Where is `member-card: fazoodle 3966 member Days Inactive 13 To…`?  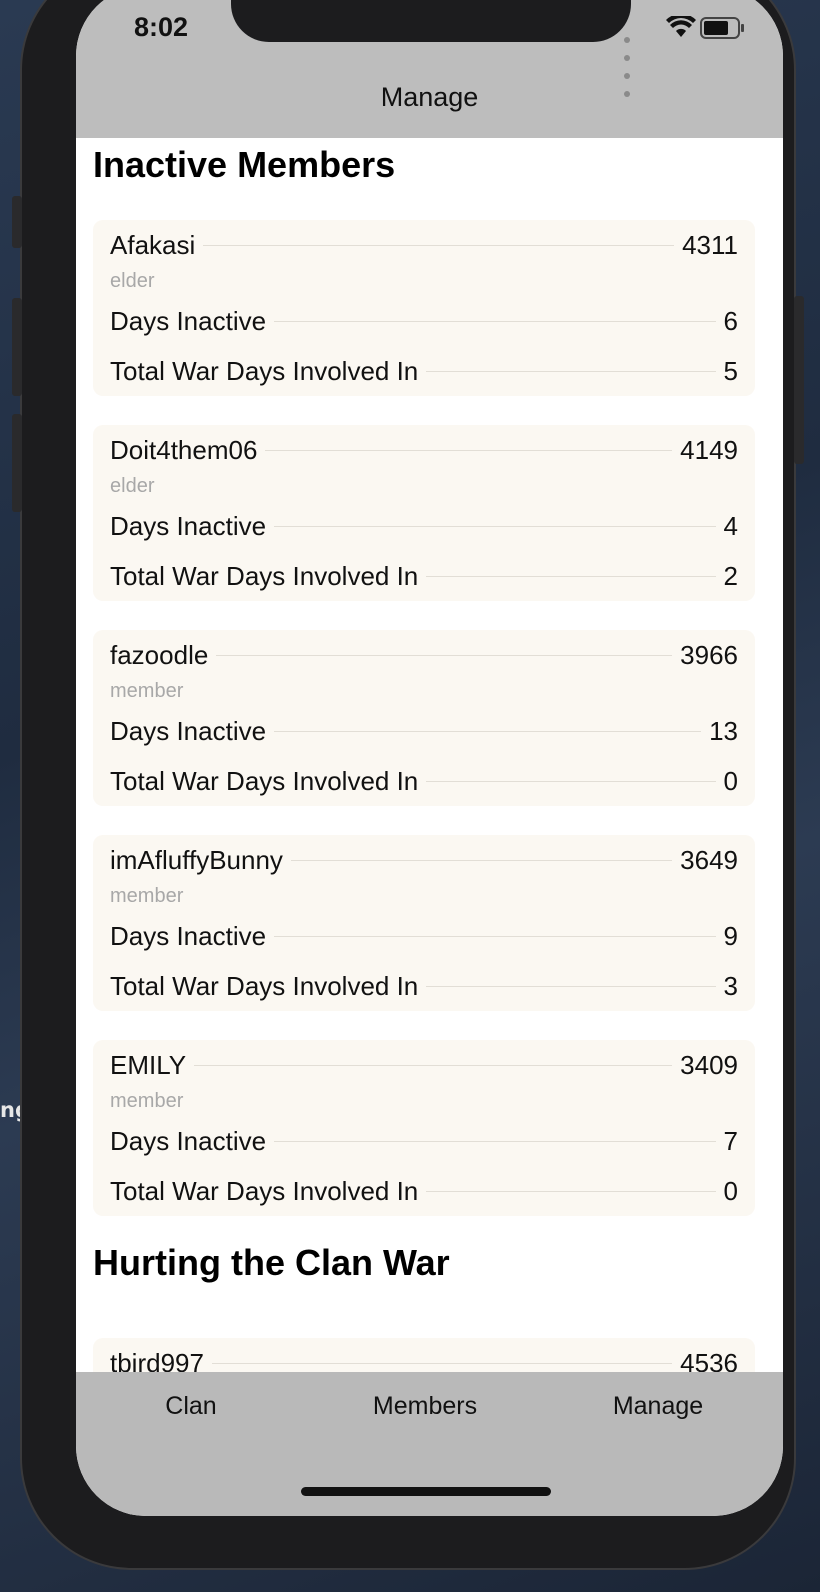 member-card: fazoodle 3966 member Days Inactive 13 To… is located at coordinates (424, 718).